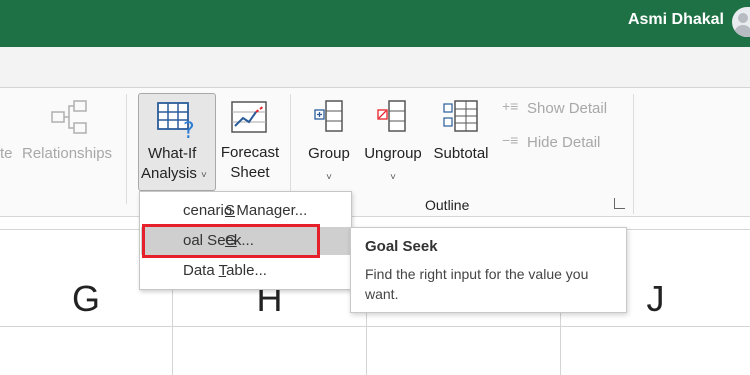 The height and width of the screenshot is (375, 750). Describe the element at coordinates (567, 108) in the screenshot. I see `show-detail-label: Show Detail` at that location.